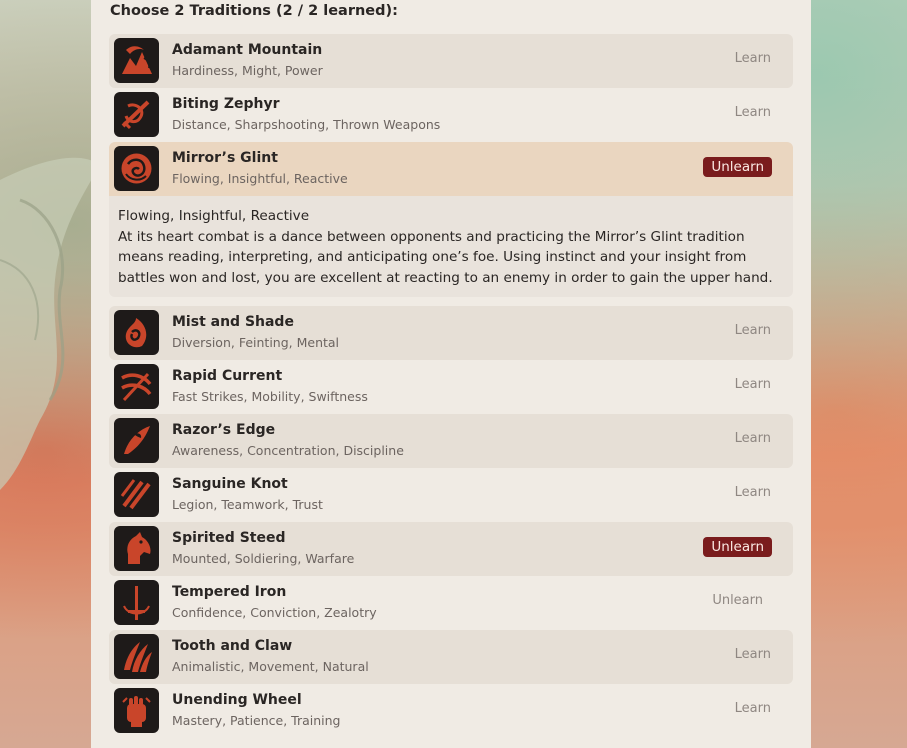 The image size is (907, 748). I want to click on details-tags: Flowing, Insightful, Reactive, so click(214, 216).